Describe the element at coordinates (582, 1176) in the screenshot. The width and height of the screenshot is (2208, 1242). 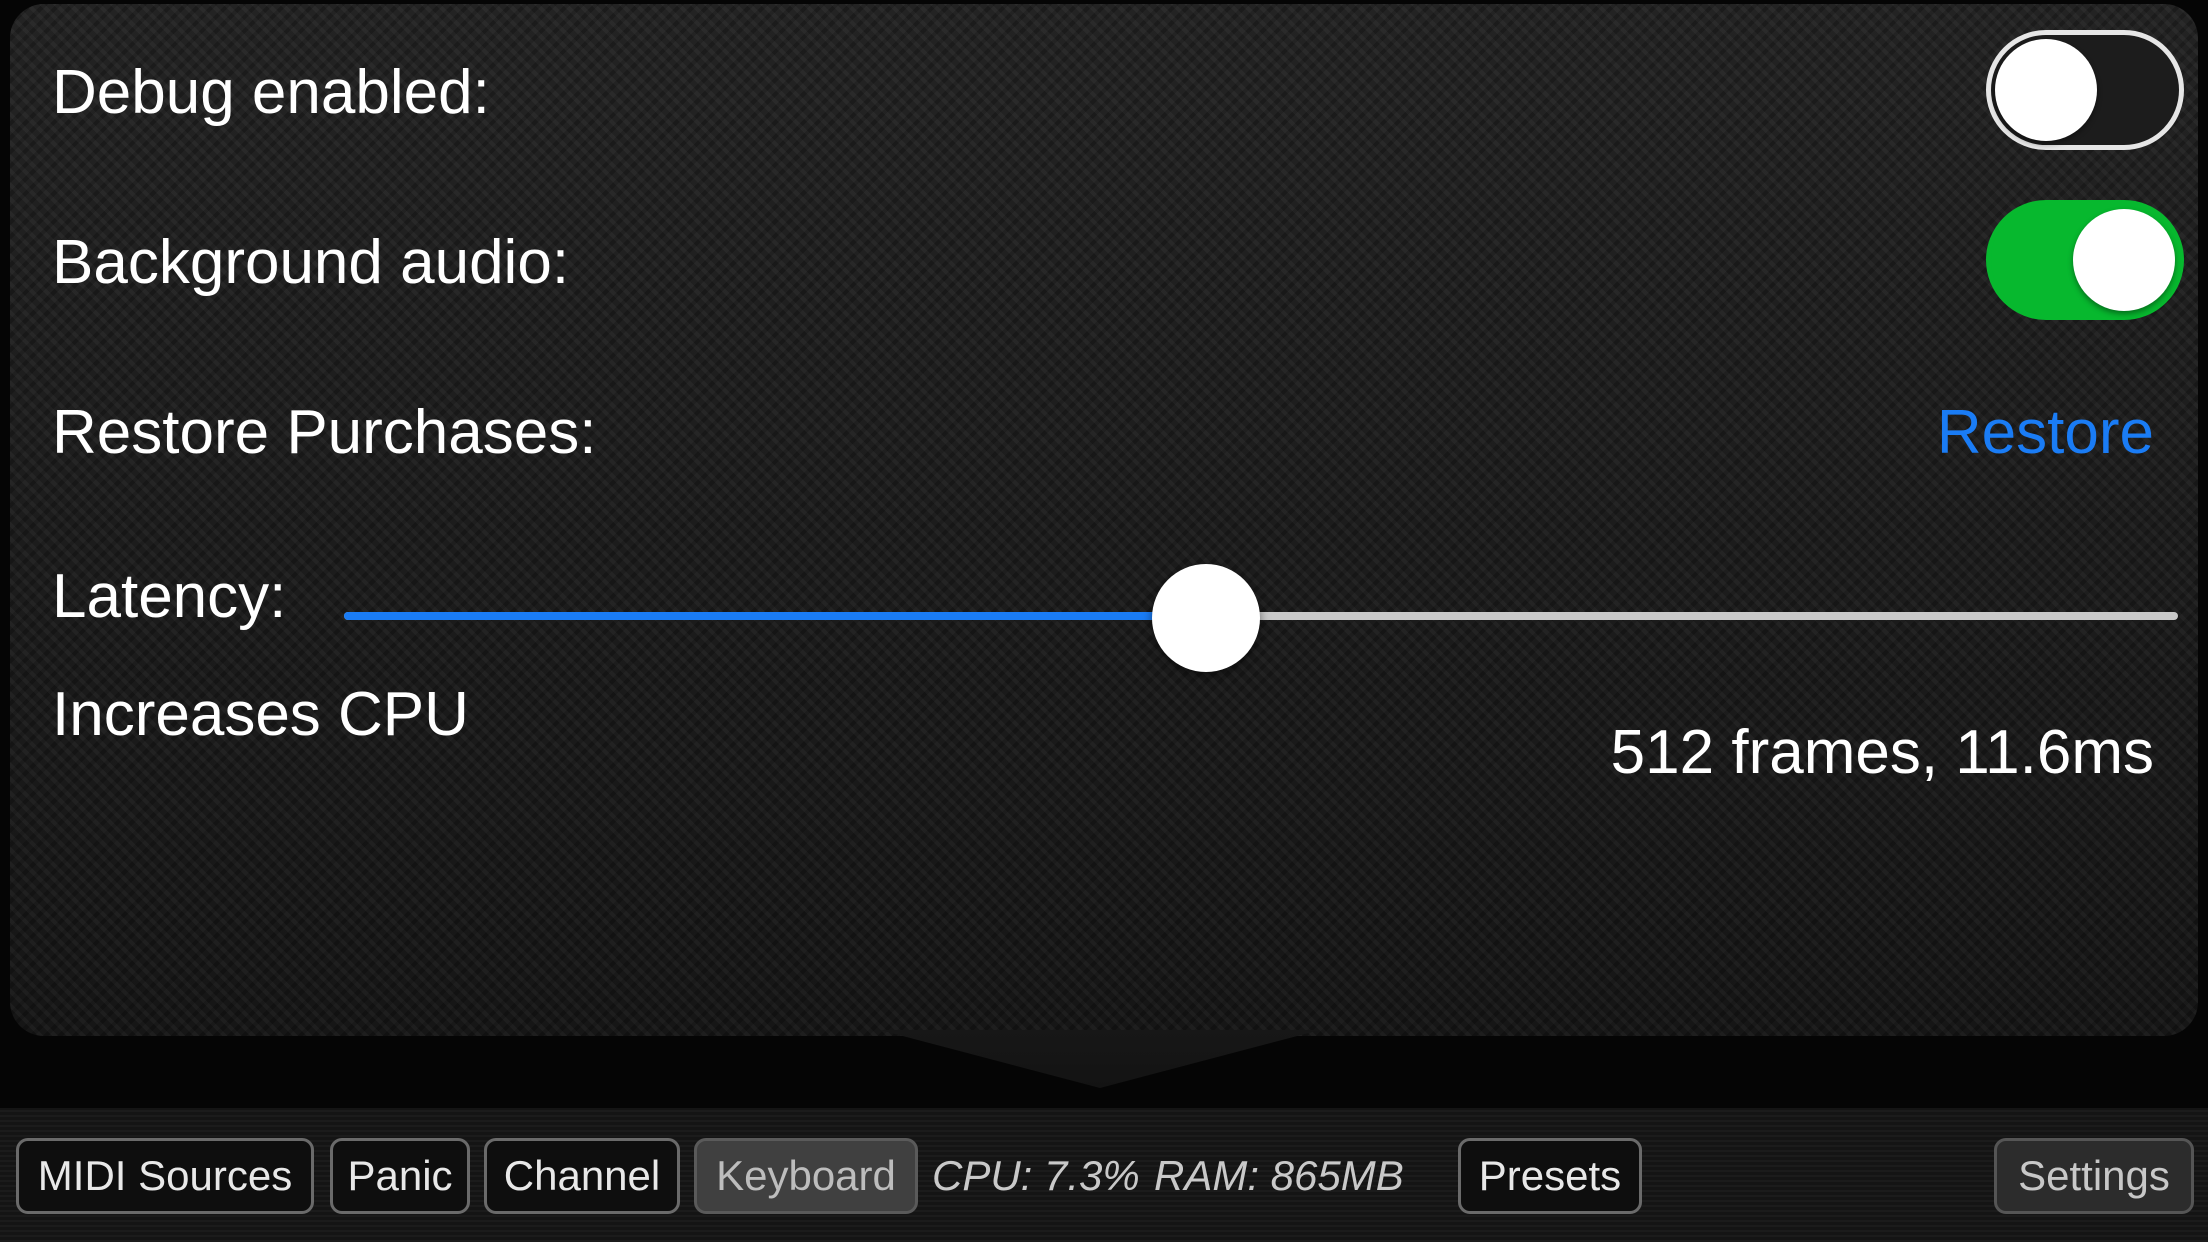
I see `channel-button: Channel` at that location.